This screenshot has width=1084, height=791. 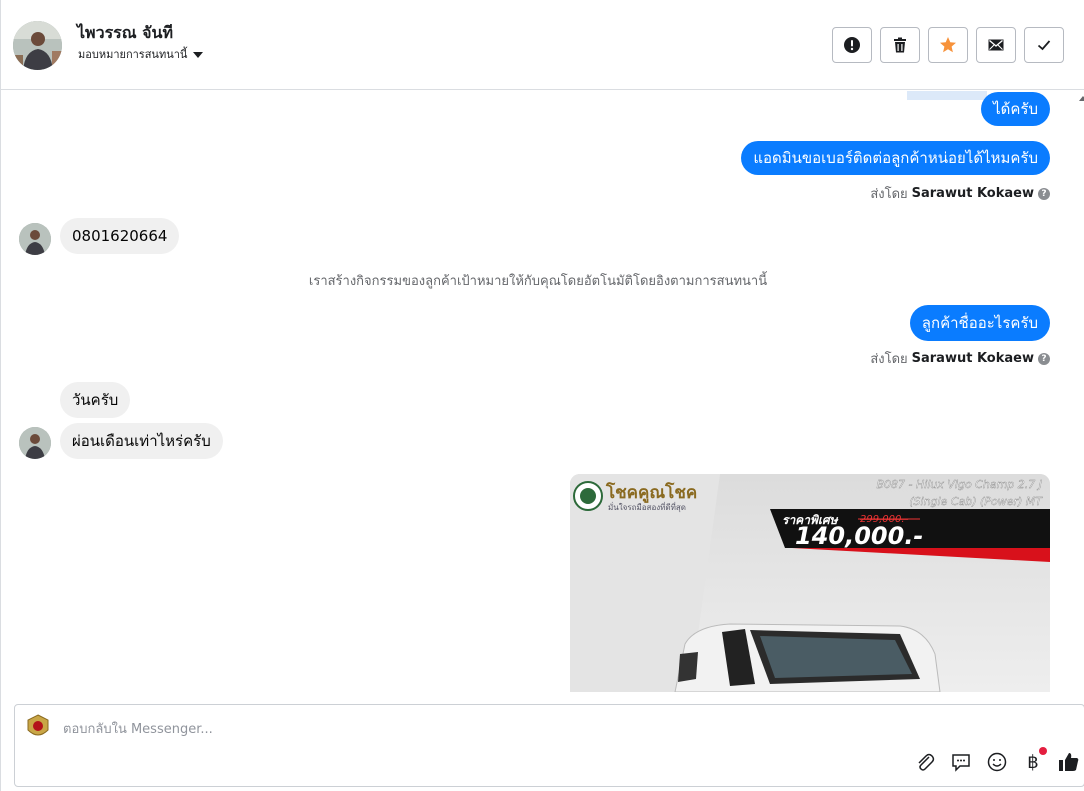 I want to click on exclamation-icon, so click(x=852, y=45).